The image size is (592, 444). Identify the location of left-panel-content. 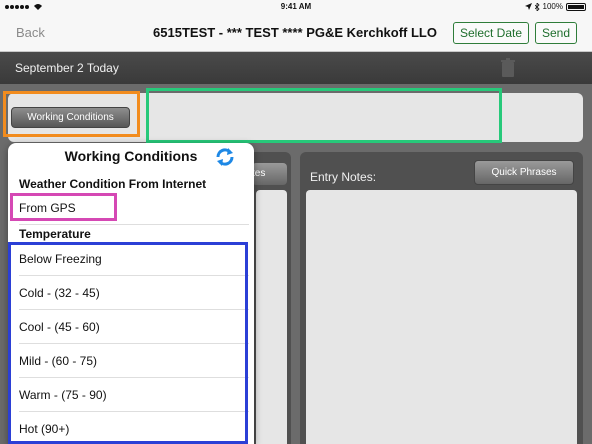
(271, 317).